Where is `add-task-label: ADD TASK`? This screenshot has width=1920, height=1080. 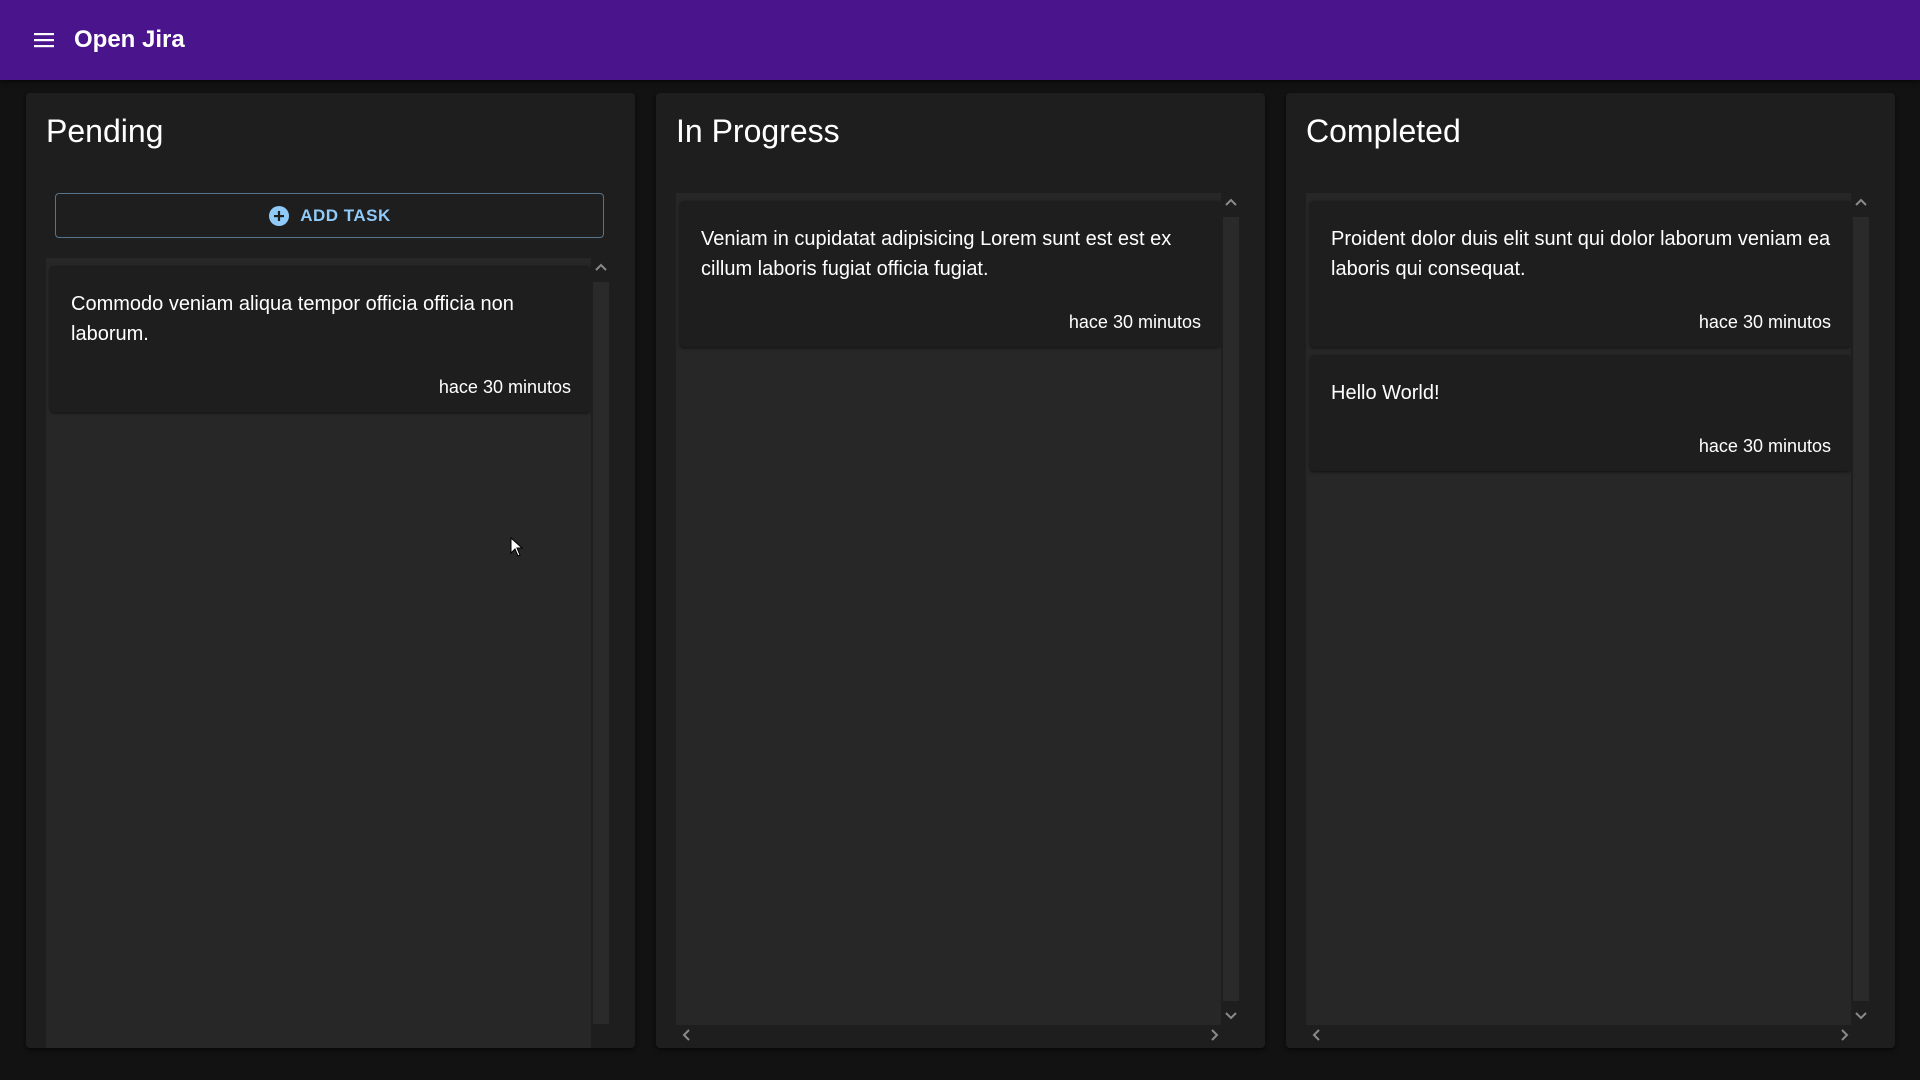 add-task-label: ADD TASK is located at coordinates (345, 215).